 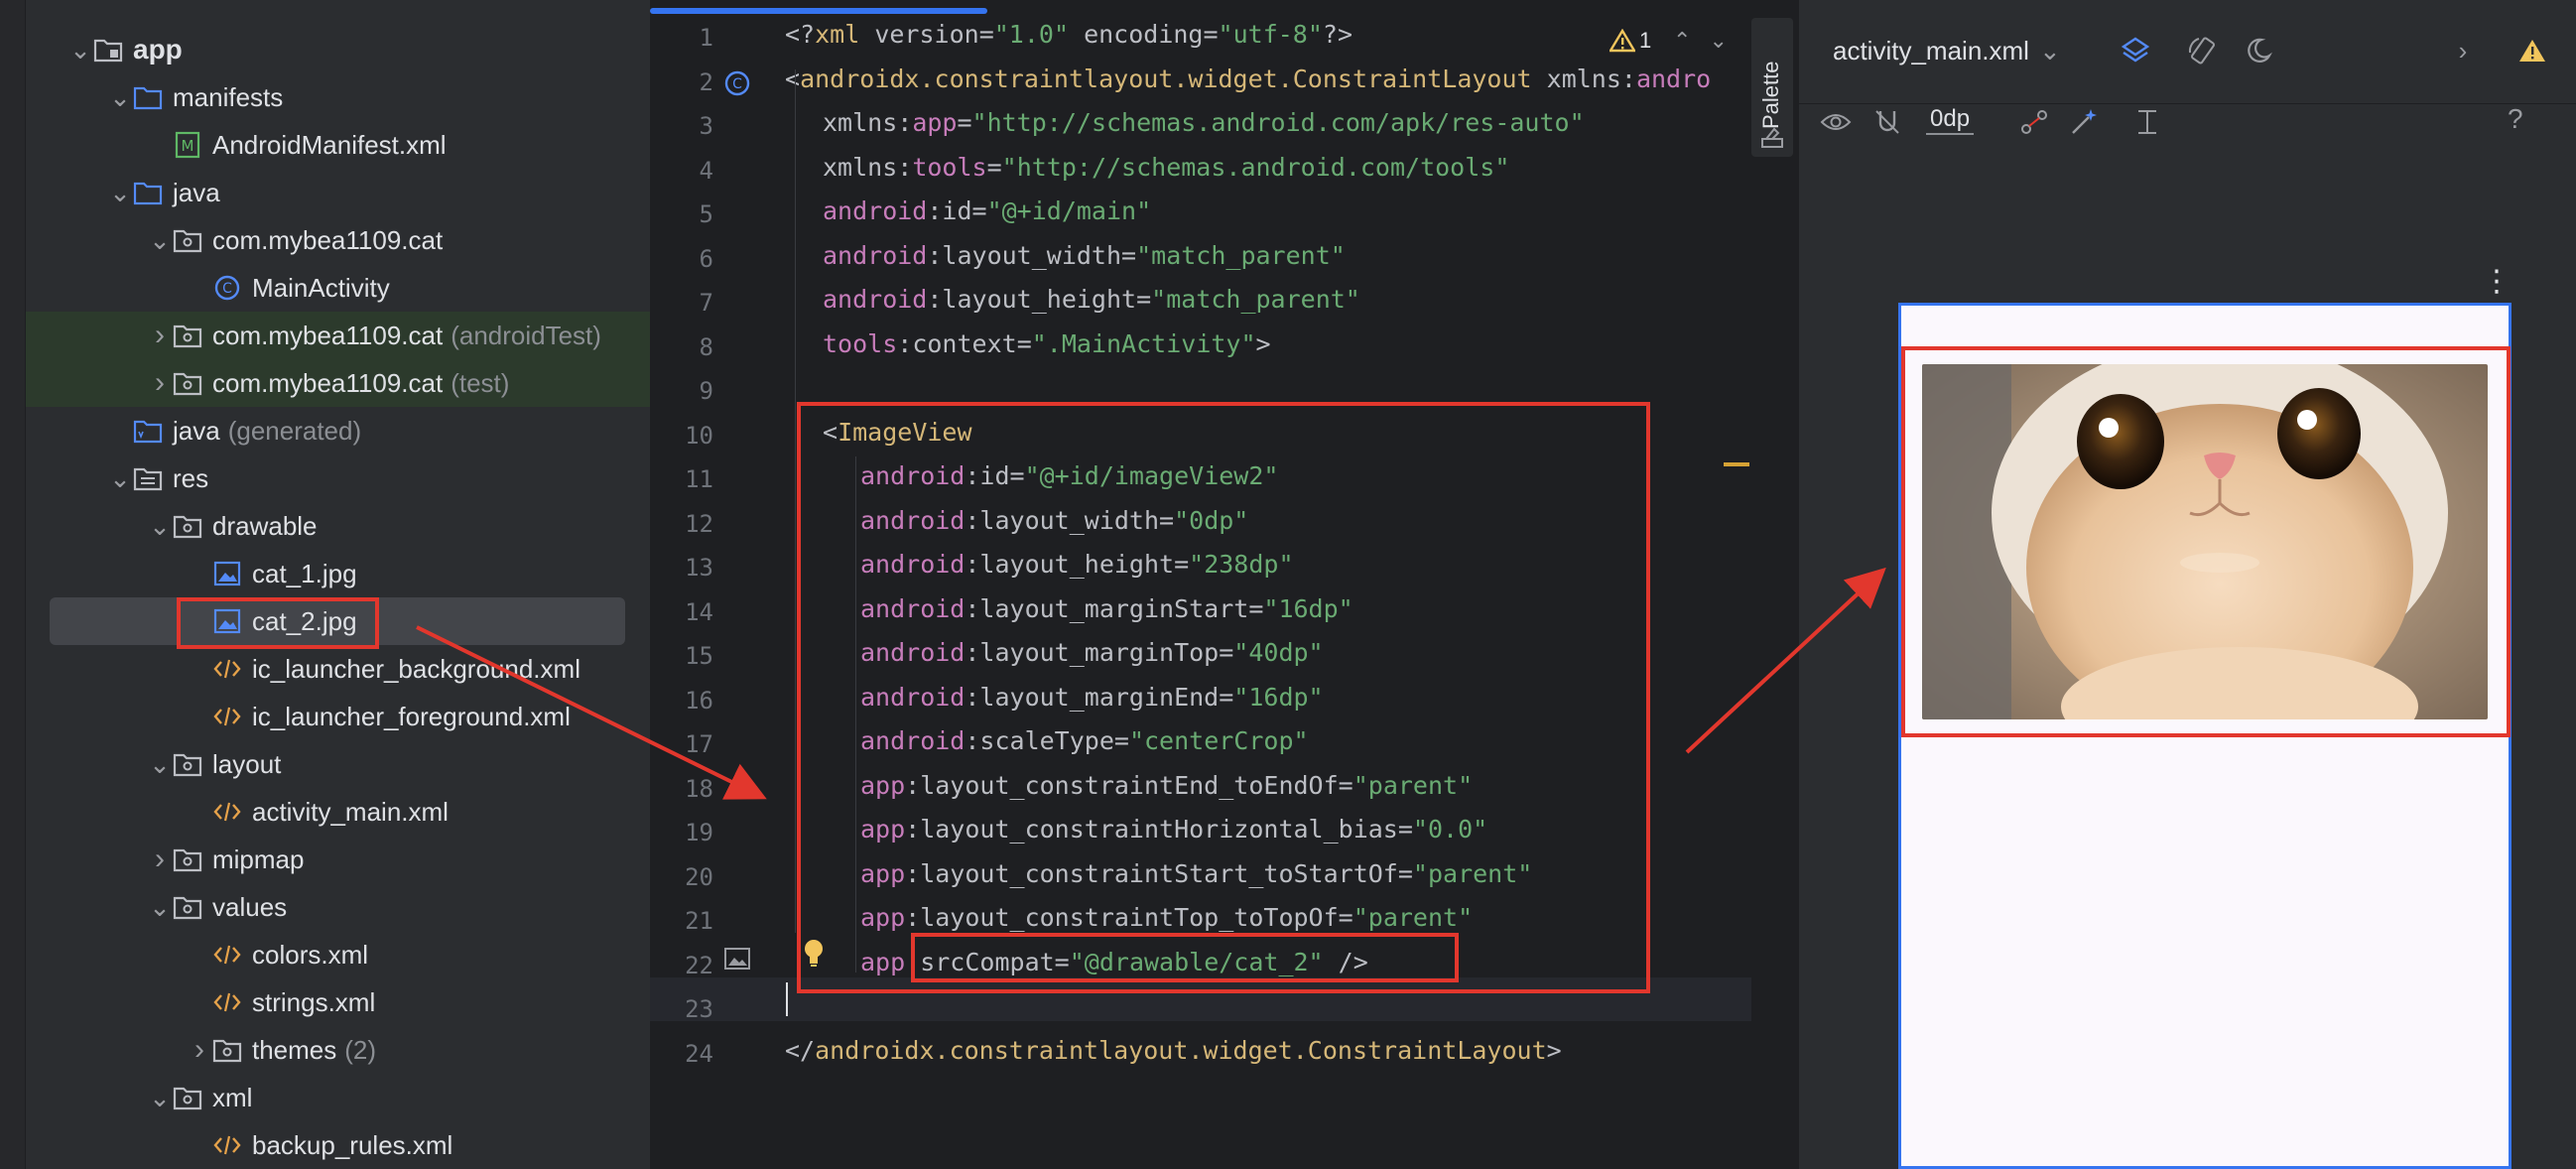 I want to click on code-token: :context, so click(x=957, y=343).